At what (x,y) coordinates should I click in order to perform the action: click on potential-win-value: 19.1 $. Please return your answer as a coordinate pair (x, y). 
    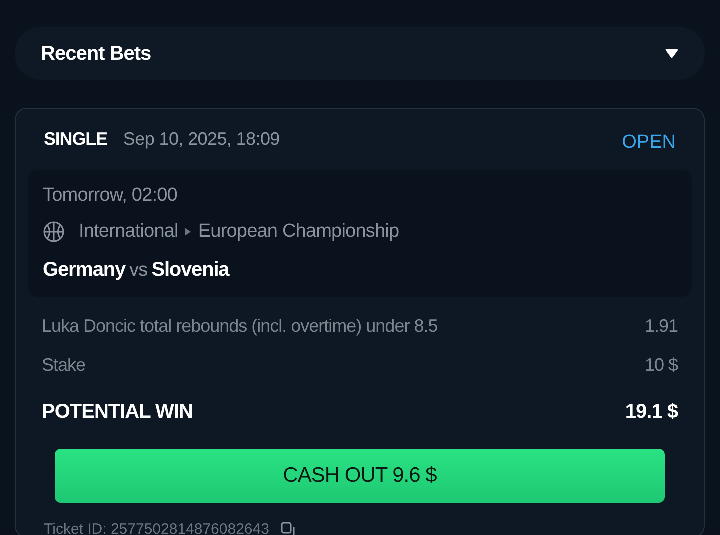
    Looking at the image, I should click on (651, 412).